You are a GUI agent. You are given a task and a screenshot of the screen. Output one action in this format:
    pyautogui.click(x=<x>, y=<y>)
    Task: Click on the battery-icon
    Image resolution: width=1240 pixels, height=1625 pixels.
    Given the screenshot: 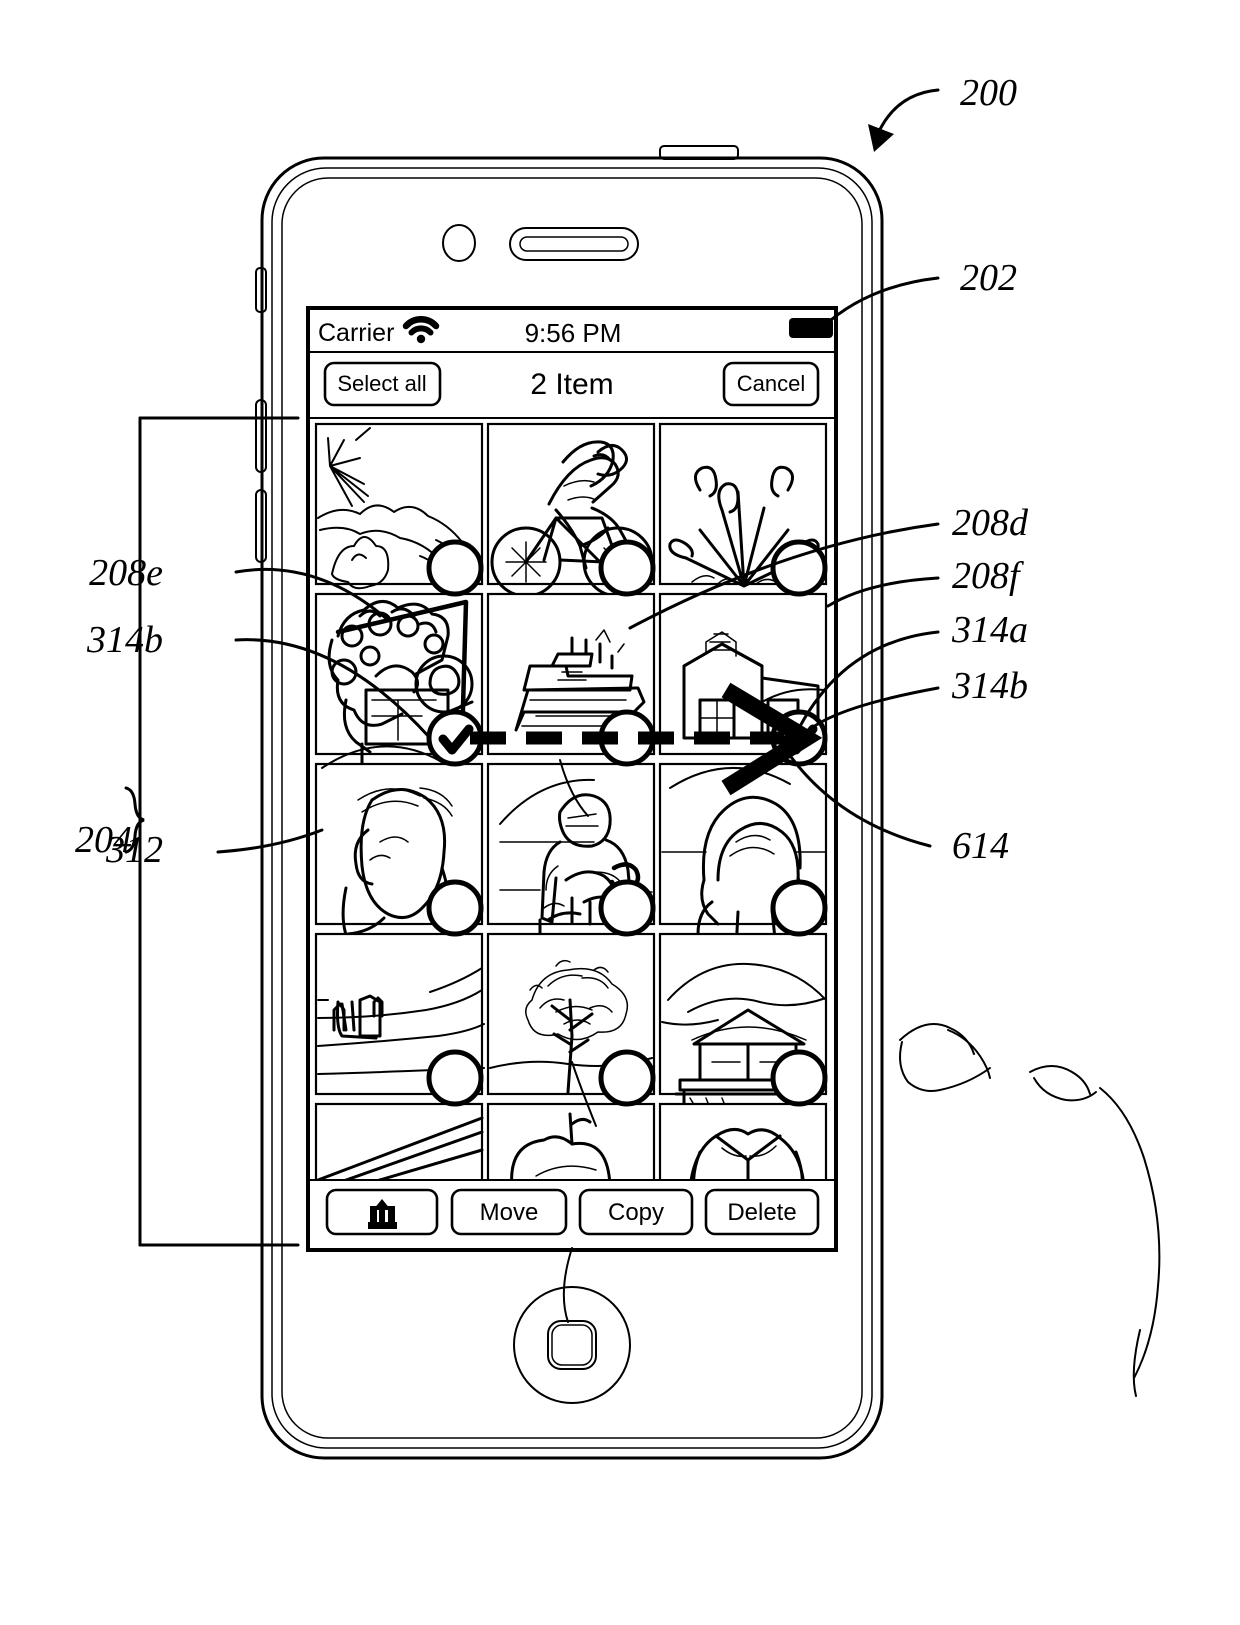 What is the action you would take?
    pyautogui.click(x=811, y=328)
    